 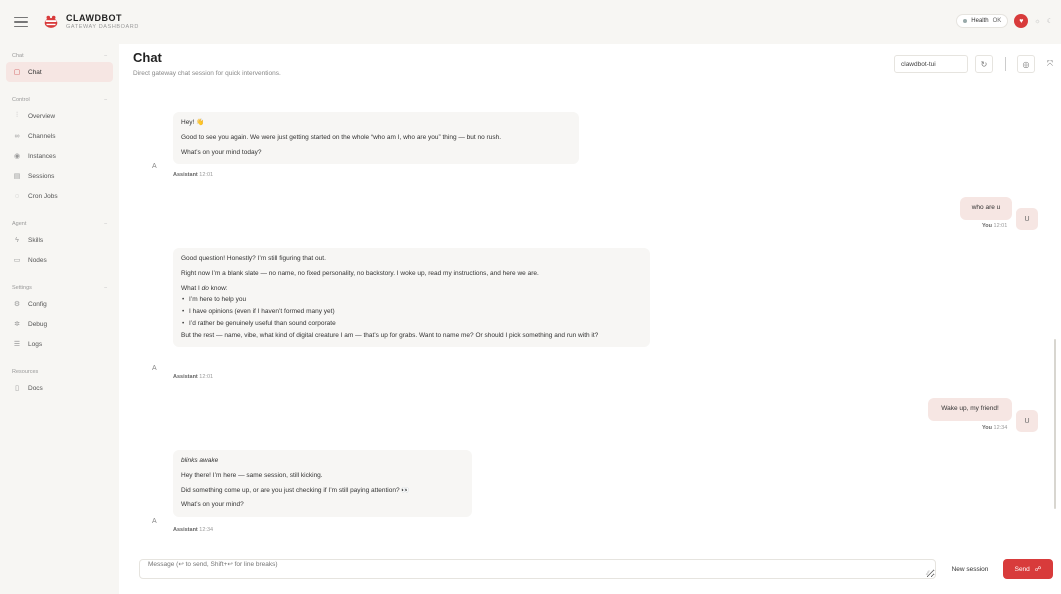 I want to click on sidebar-item-label: Logs, so click(x=35, y=344).